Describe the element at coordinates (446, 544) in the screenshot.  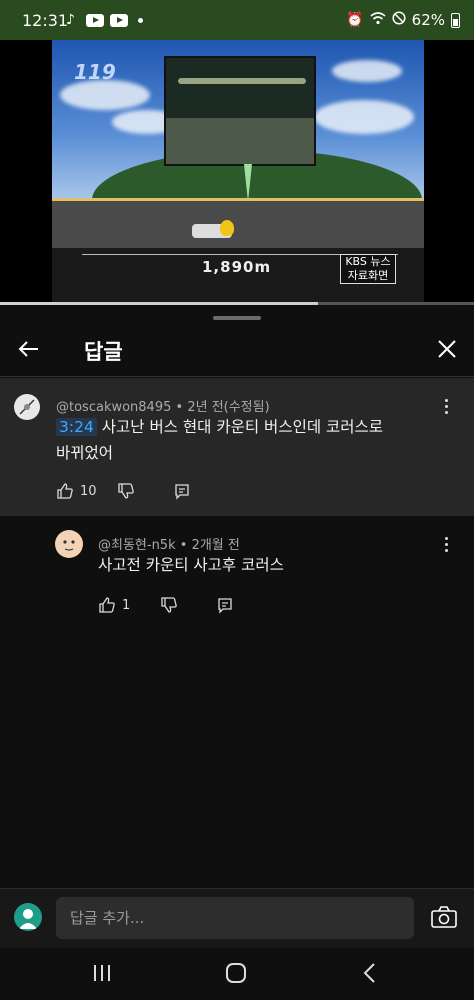
I see `comment-more-button` at that location.